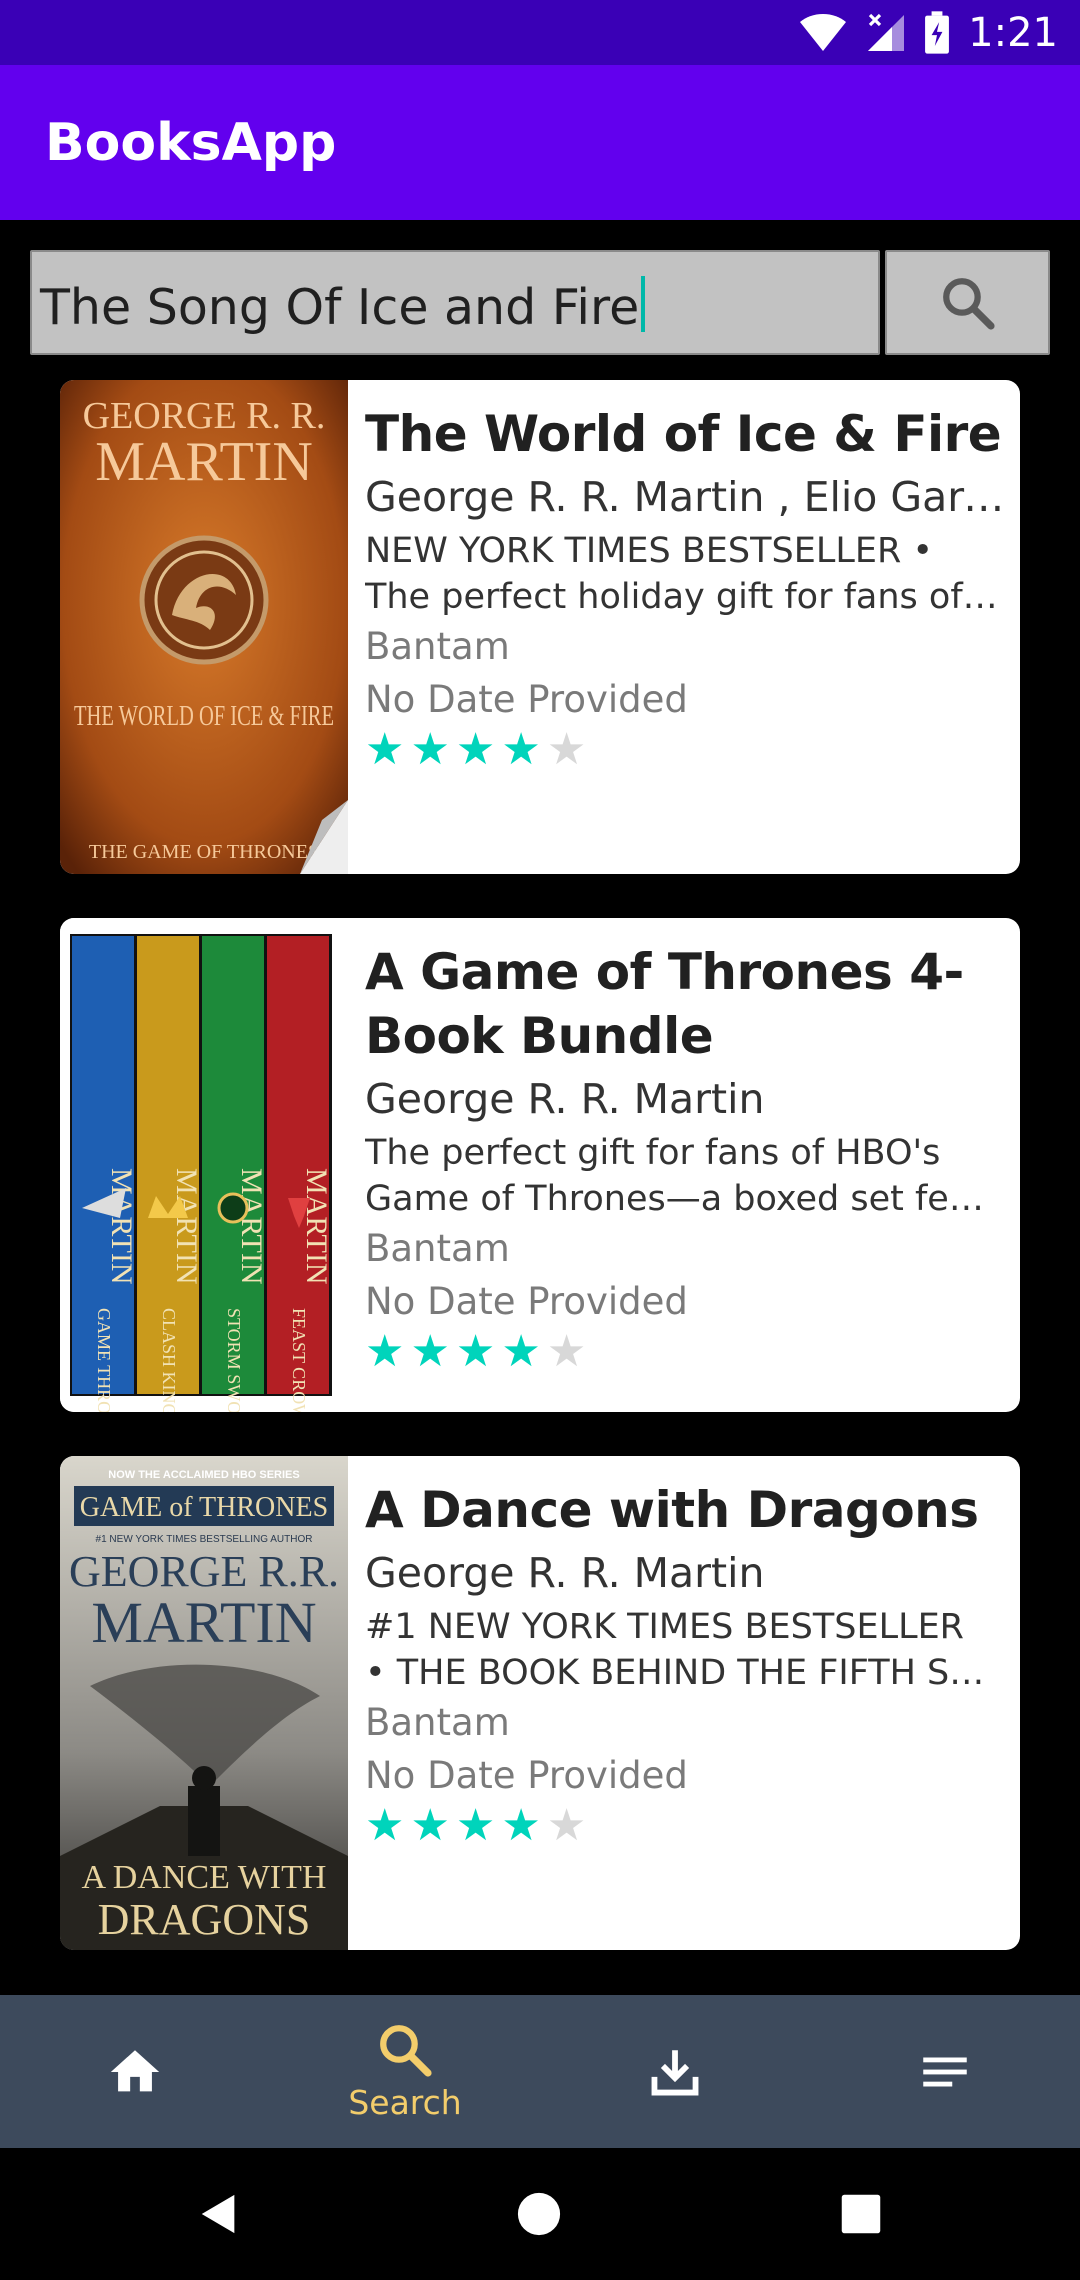 This screenshot has width=1080, height=2280. I want to click on search-query: The Song Of Ice and Fire, so click(340, 307).